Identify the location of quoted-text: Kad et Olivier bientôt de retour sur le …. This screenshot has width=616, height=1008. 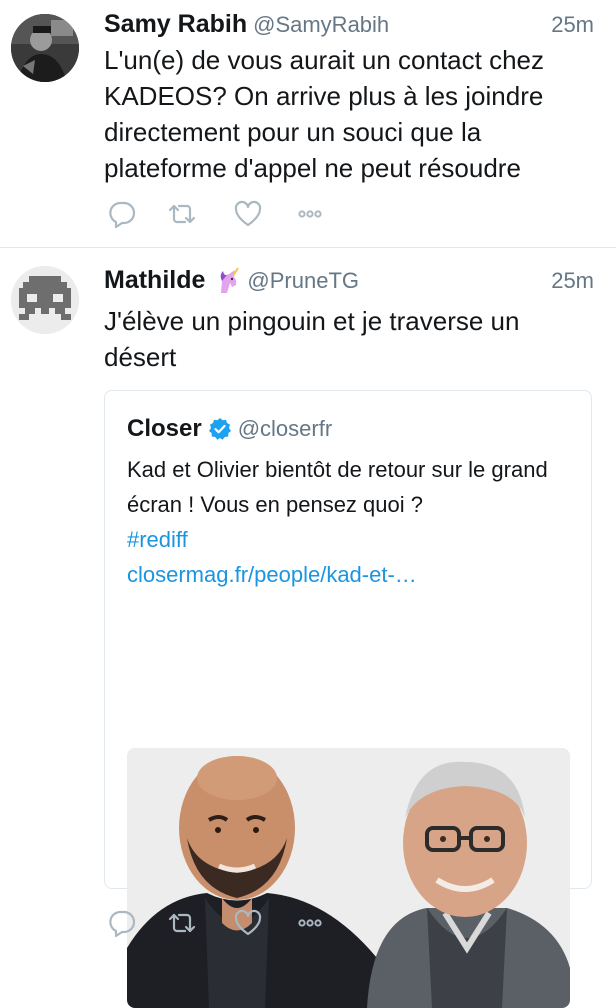
(337, 487).